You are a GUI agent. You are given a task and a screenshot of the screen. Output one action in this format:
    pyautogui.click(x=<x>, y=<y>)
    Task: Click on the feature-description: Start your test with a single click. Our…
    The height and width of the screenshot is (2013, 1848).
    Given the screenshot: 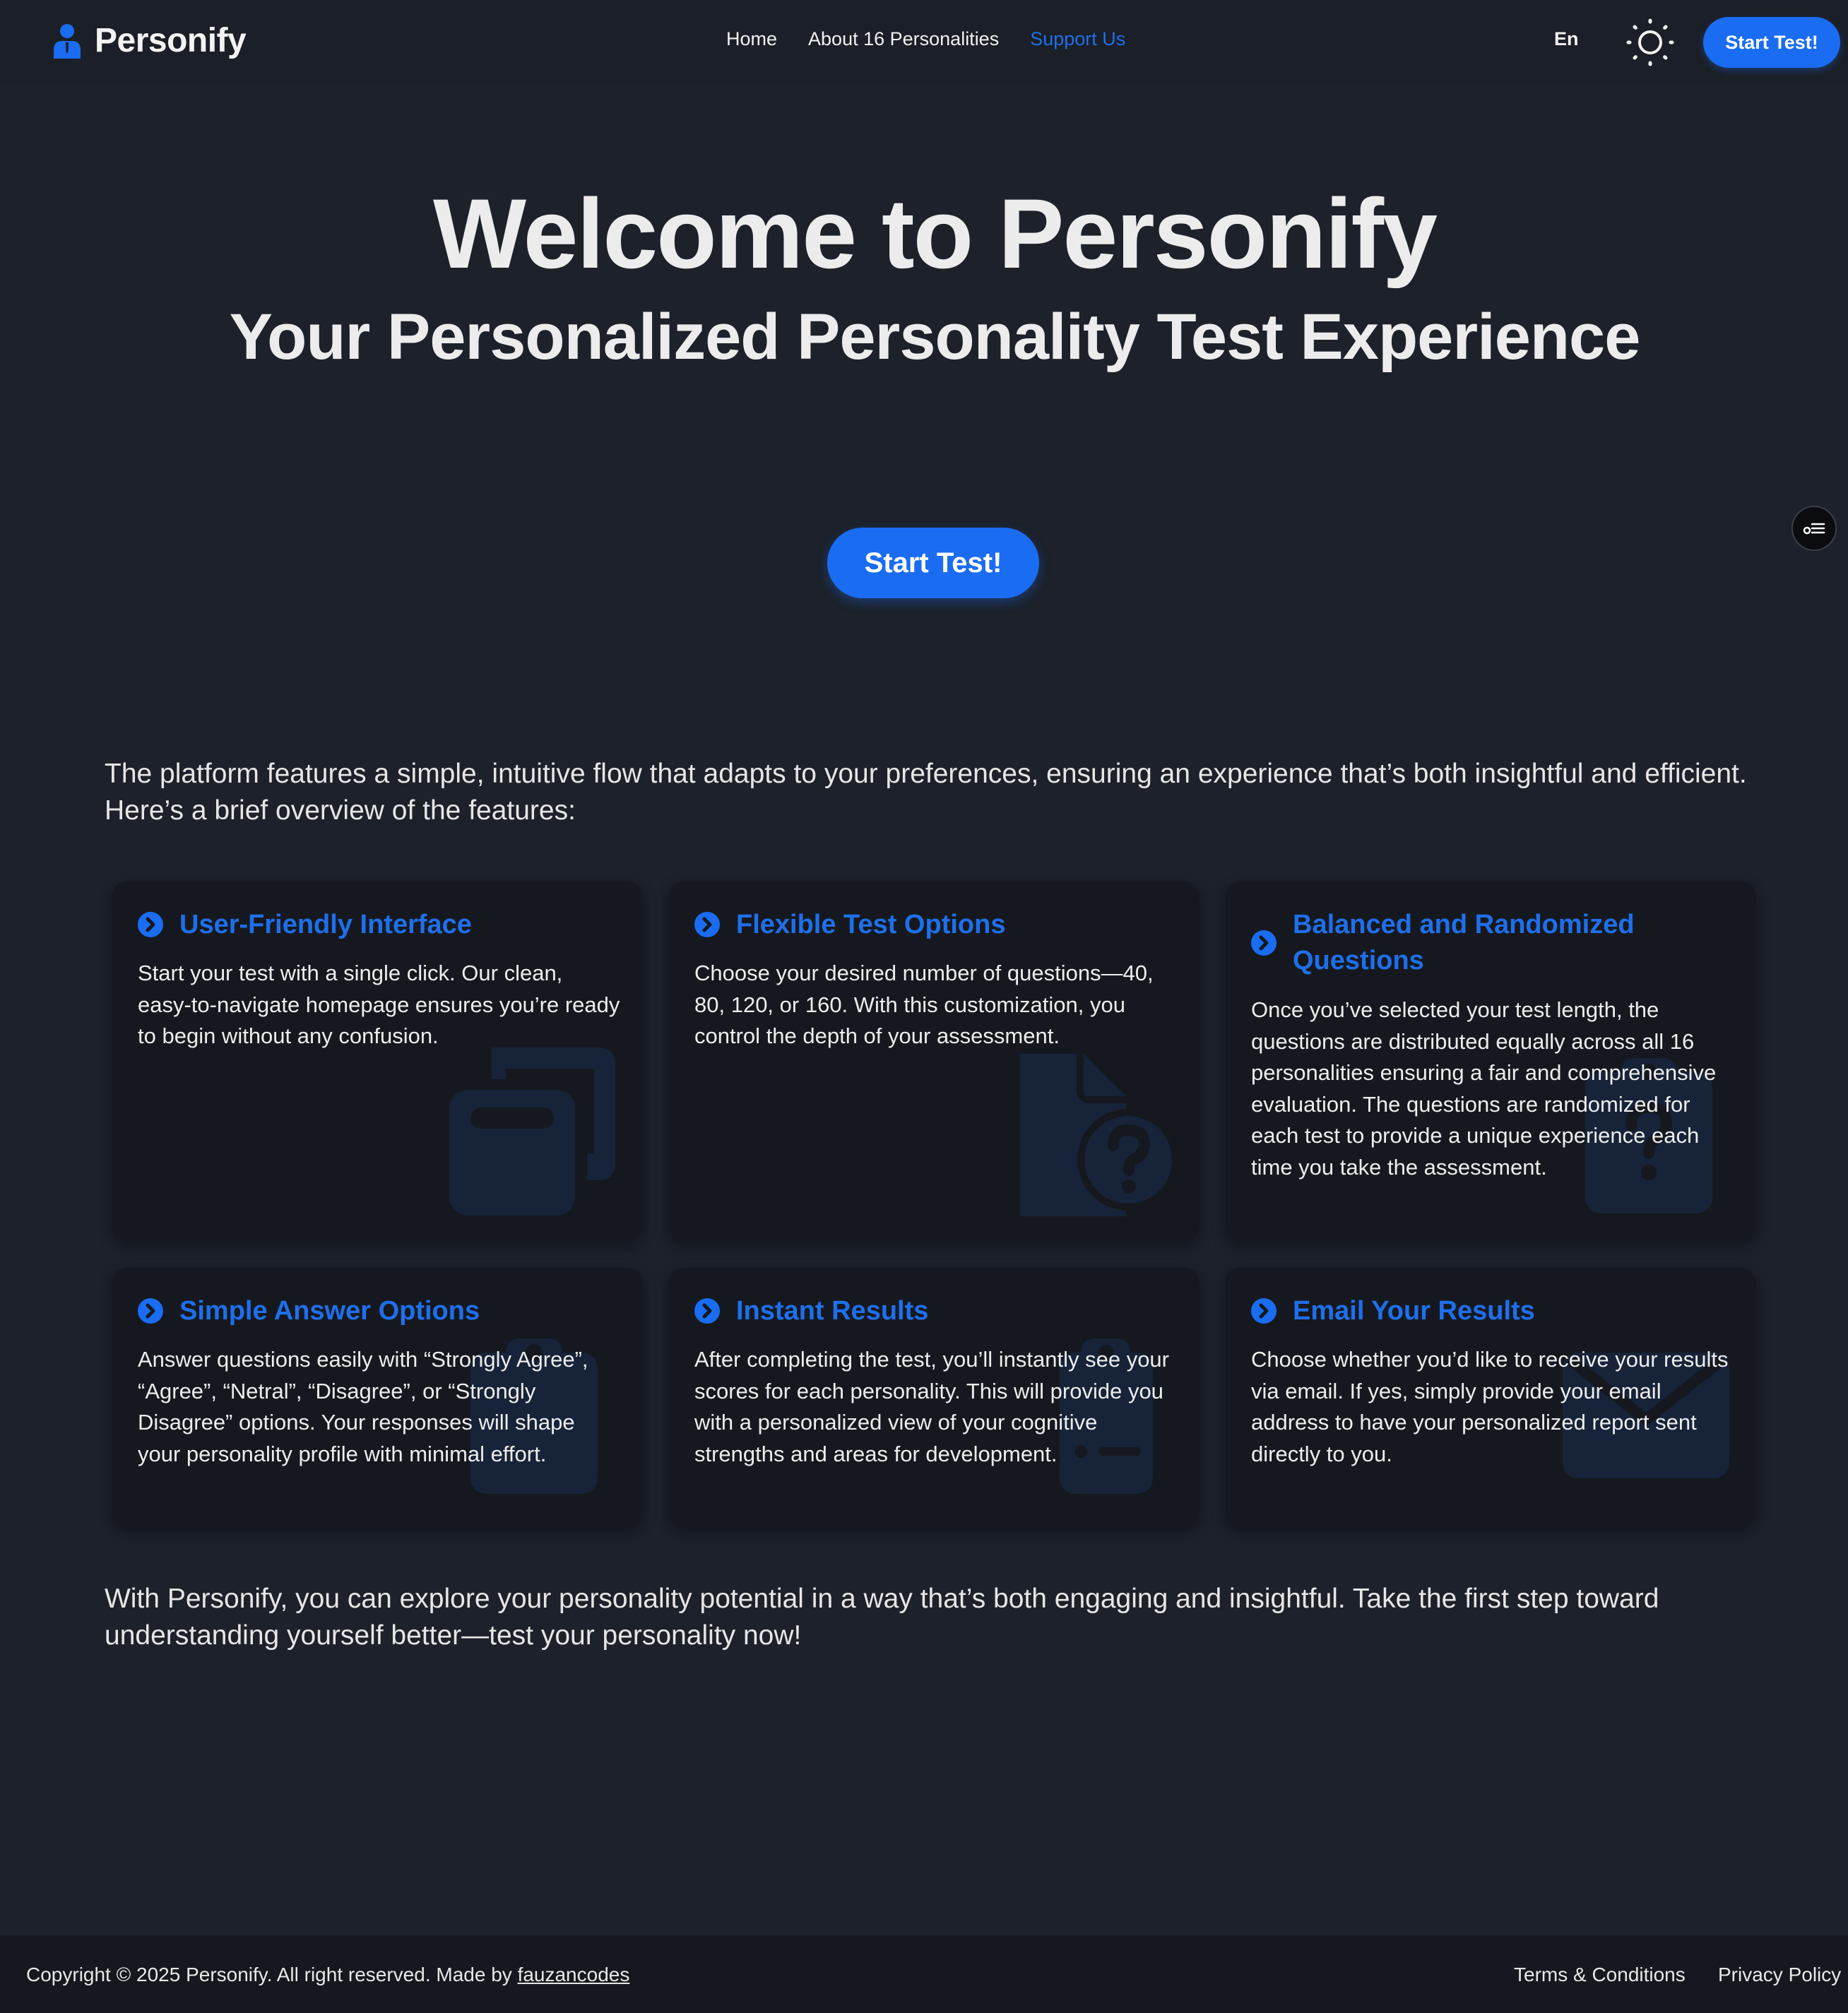 What is the action you would take?
    pyautogui.click(x=379, y=1004)
    